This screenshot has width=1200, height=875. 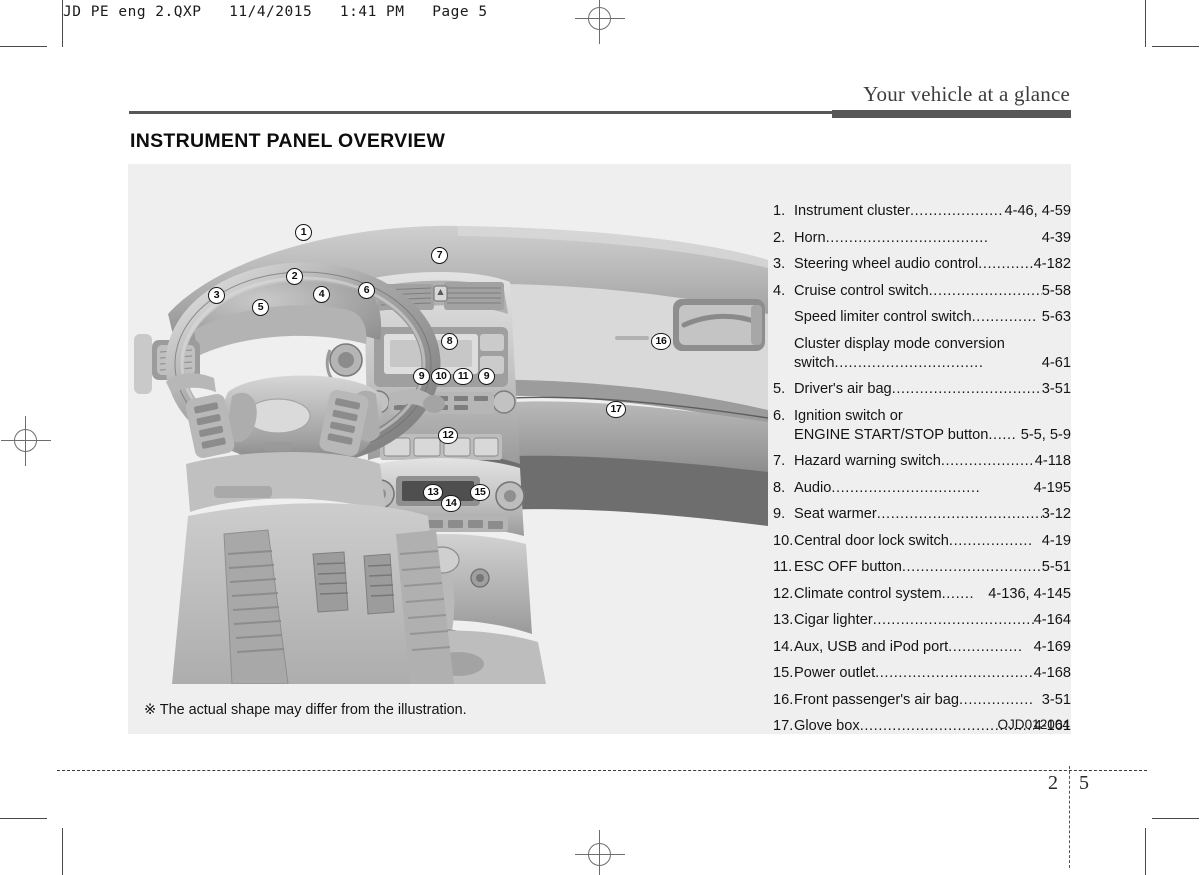 What do you see at coordinates (891, 434) in the screenshot?
I see `index-label: ENGINE START/STOP button` at bounding box center [891, 434].